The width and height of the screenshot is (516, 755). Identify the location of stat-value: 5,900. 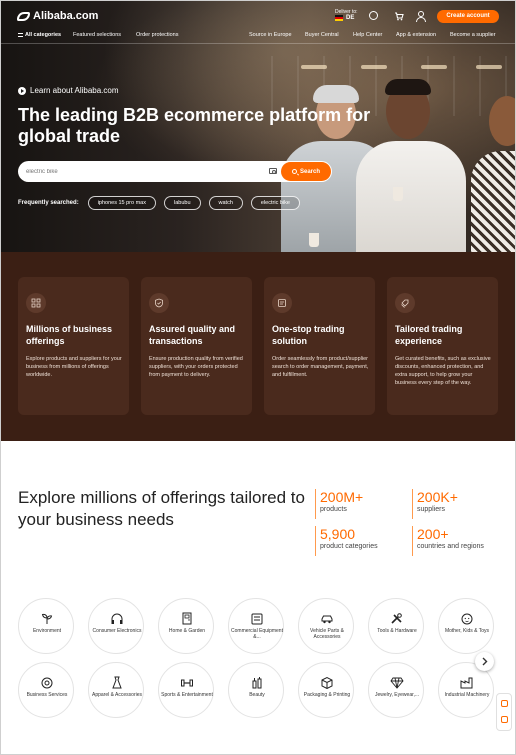
(338, 534).